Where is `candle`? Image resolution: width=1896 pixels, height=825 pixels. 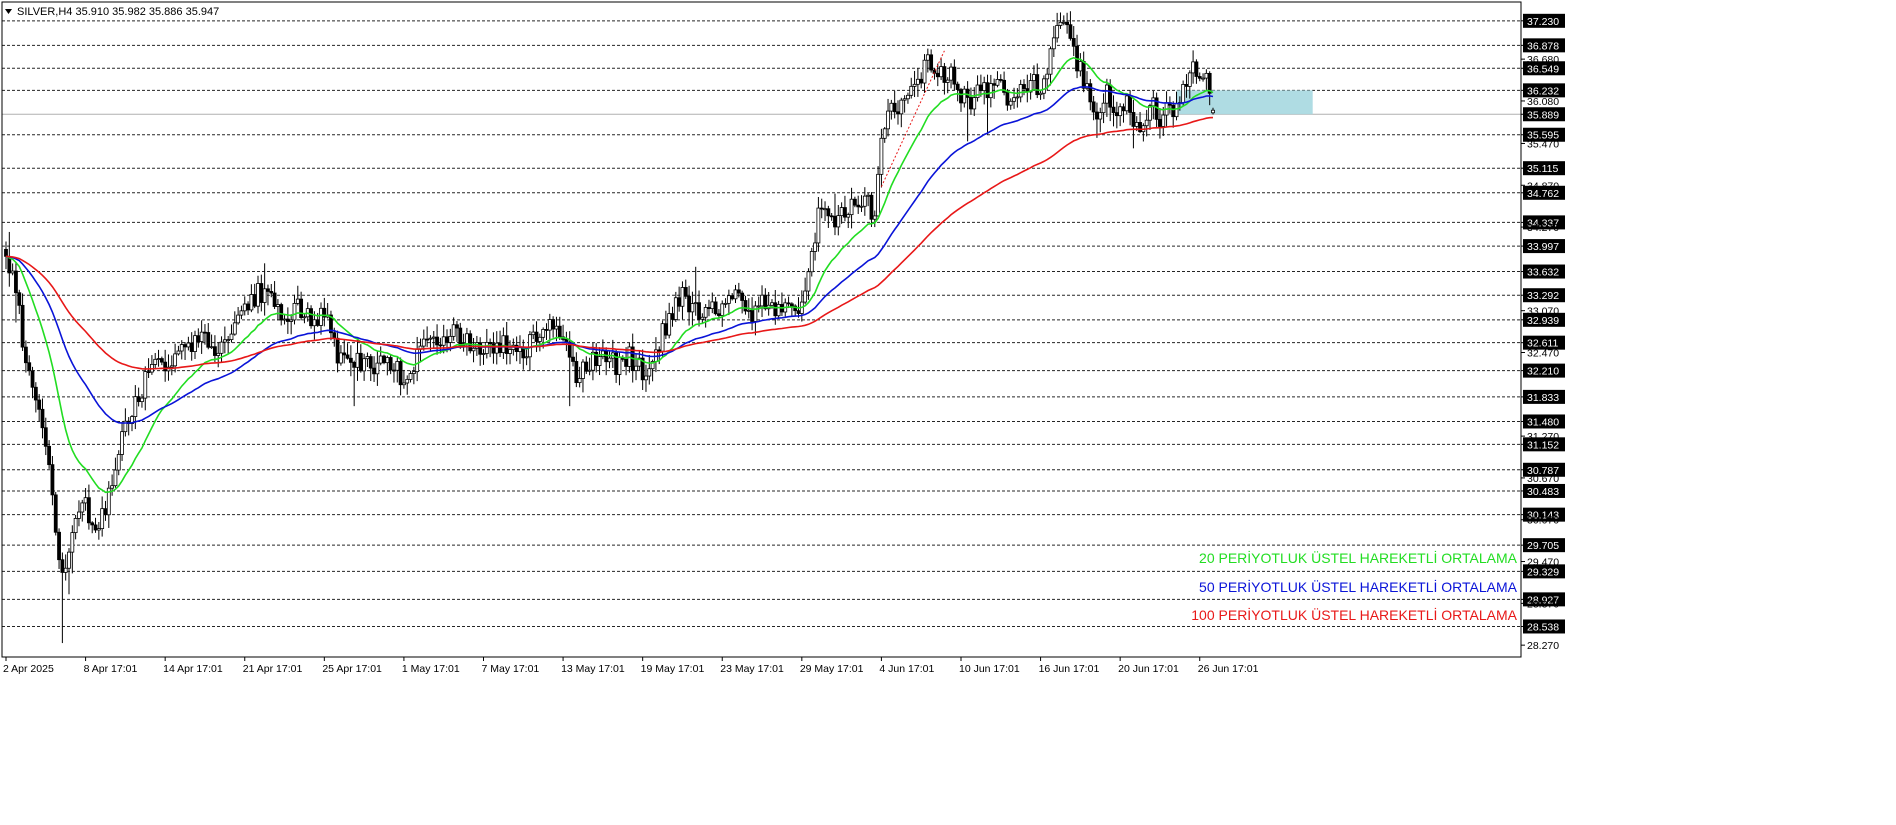
candle is located at coordinates (384, 359).